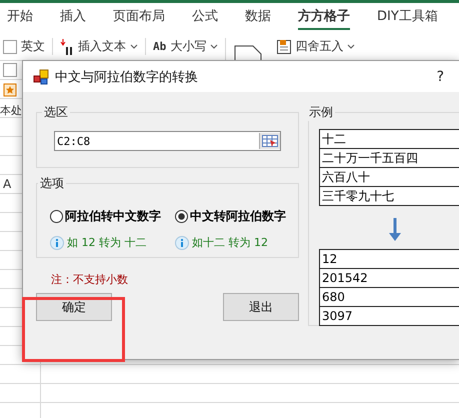  Describe the element at coordinates (395, 230) in the screenshot. I see `down-arrow-icon` at that location.